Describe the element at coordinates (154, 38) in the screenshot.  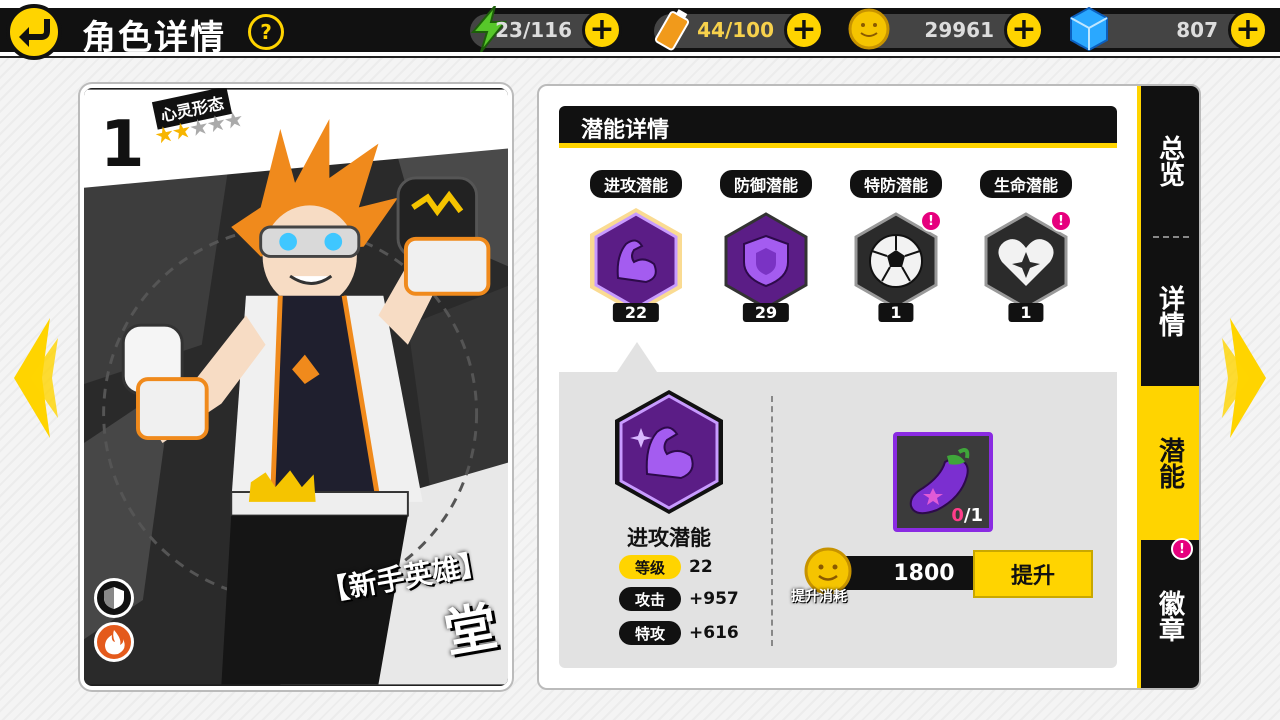
I see `page-title: 角色详情` at that location.